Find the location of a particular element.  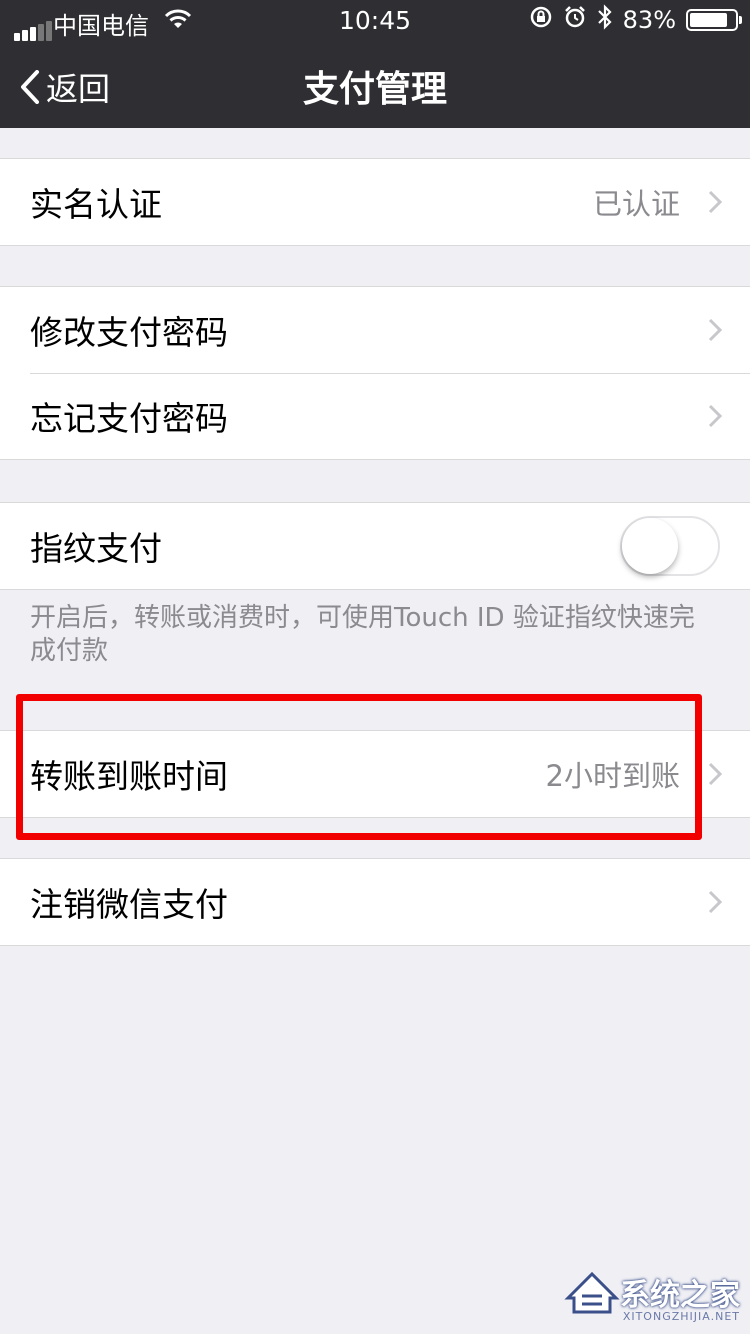

fingerprint-note: 开启后，转账或消费时，可使用Touch ID 验证指纹快速完成付款 is located at coordinates (362, 634).